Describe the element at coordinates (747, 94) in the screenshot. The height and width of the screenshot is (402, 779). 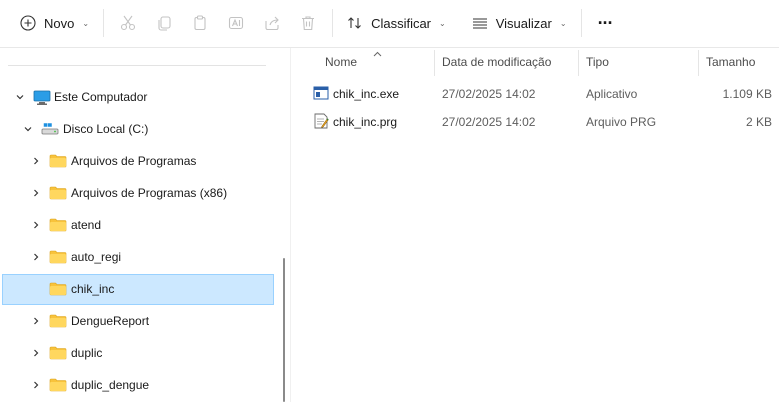
I see `file-size: 1.109 KB` at that location.